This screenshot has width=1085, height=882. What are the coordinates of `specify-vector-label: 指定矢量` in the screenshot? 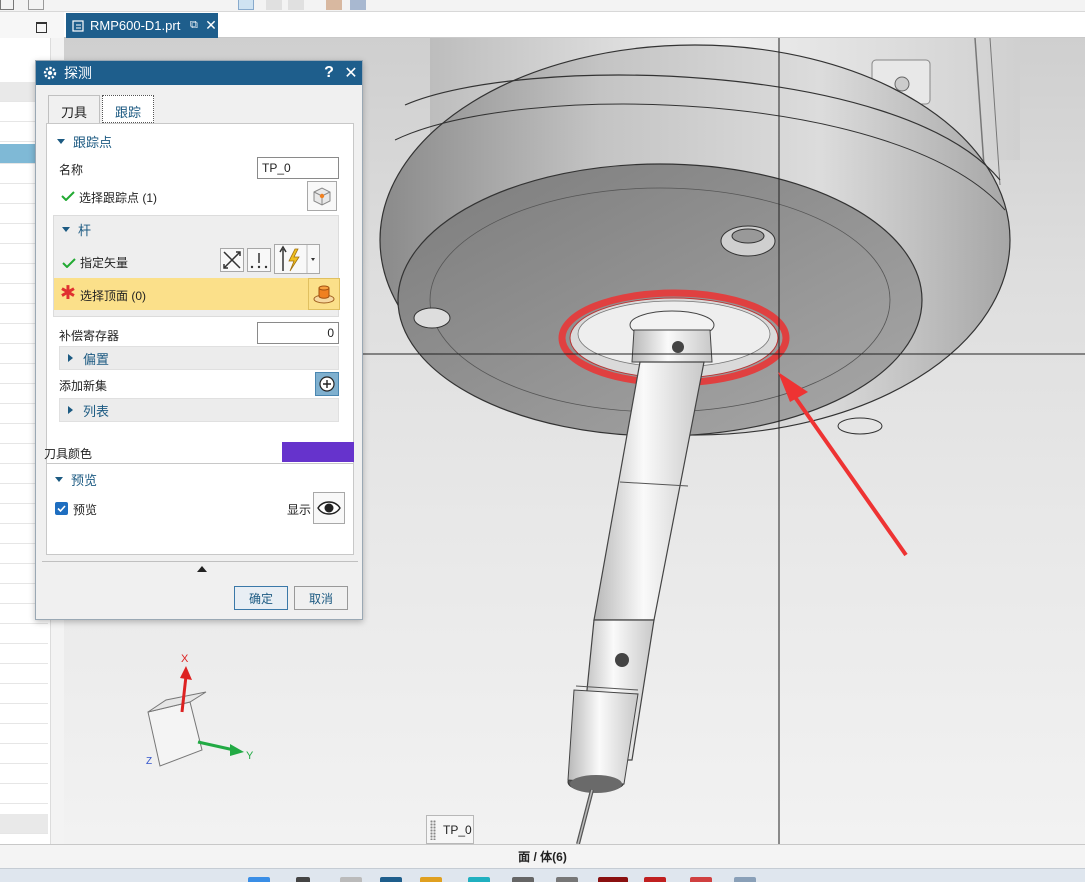 It's located at (104, 262).